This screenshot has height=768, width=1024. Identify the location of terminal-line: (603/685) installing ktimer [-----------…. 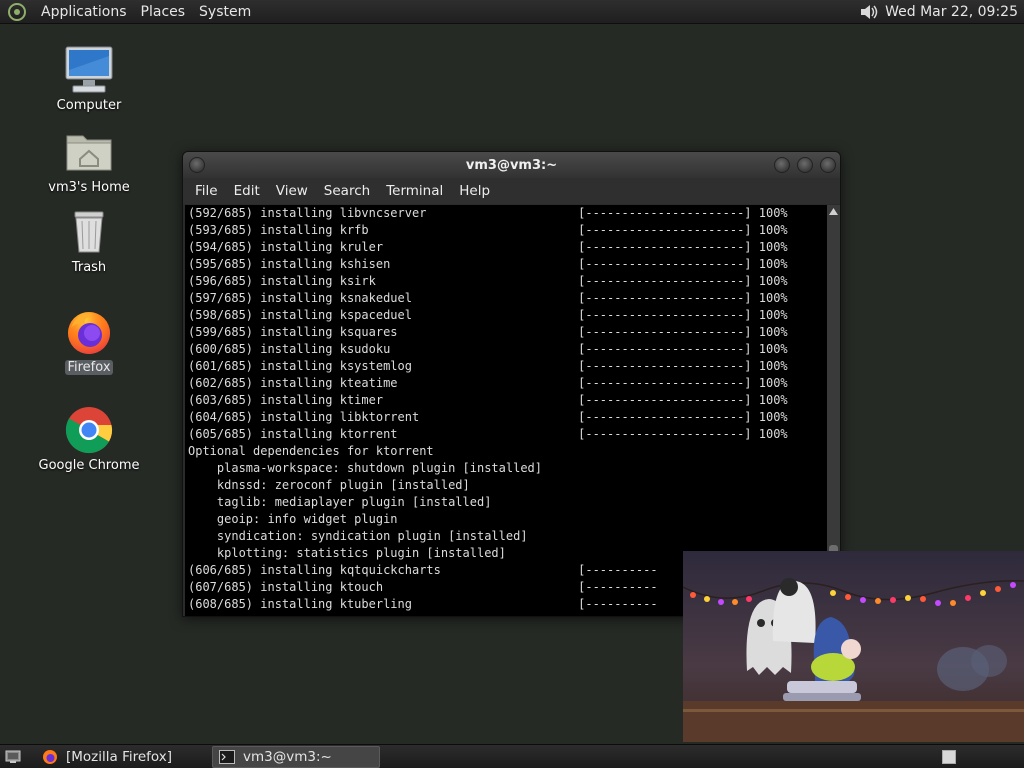
(488, 400).